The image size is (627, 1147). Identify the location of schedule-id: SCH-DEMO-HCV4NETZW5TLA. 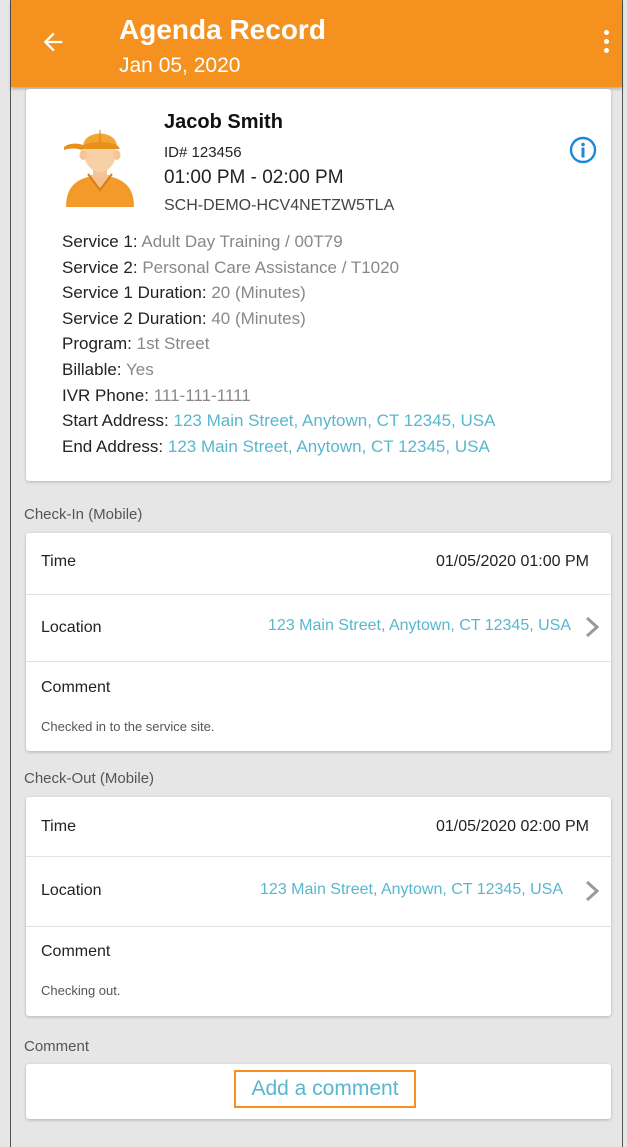
(279, 205).